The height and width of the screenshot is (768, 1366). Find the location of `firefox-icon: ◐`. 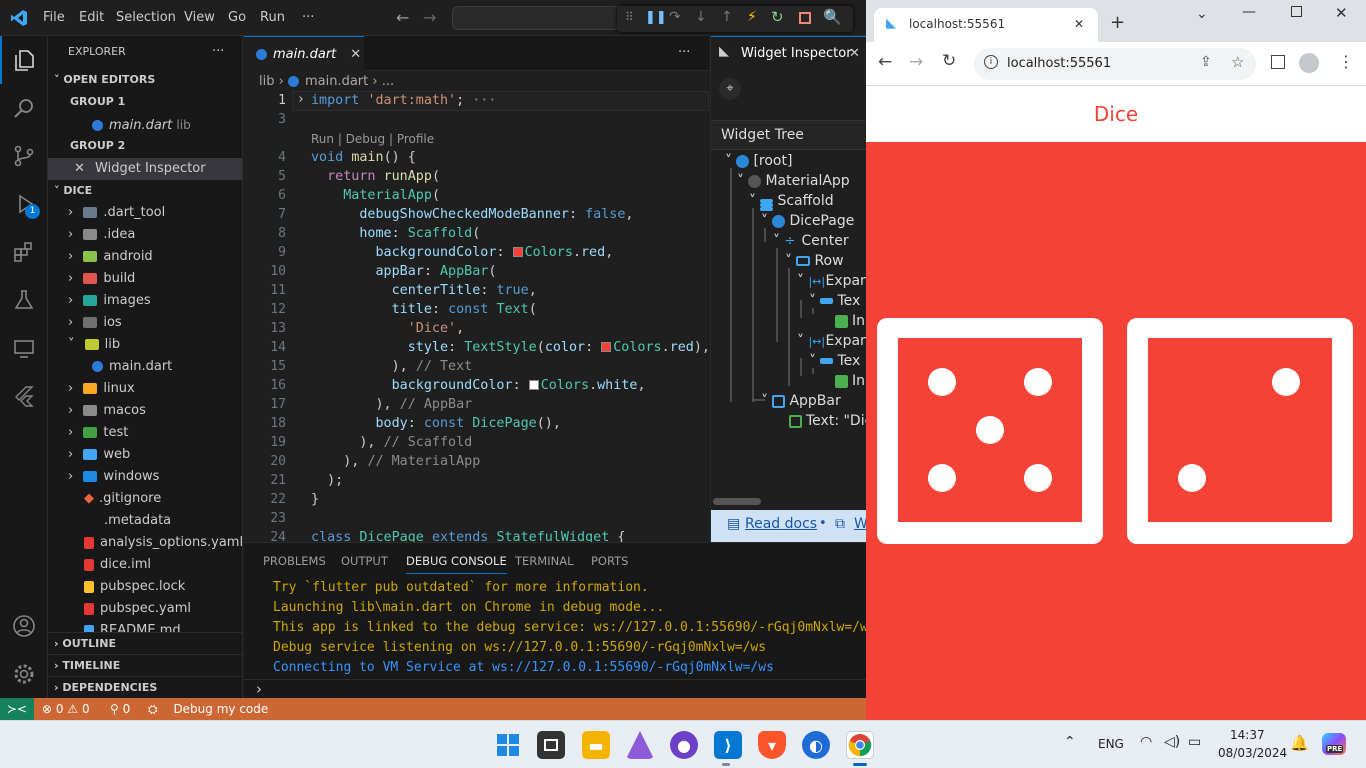

firefox-icon: ◐ is located at coordinates (816, 745).